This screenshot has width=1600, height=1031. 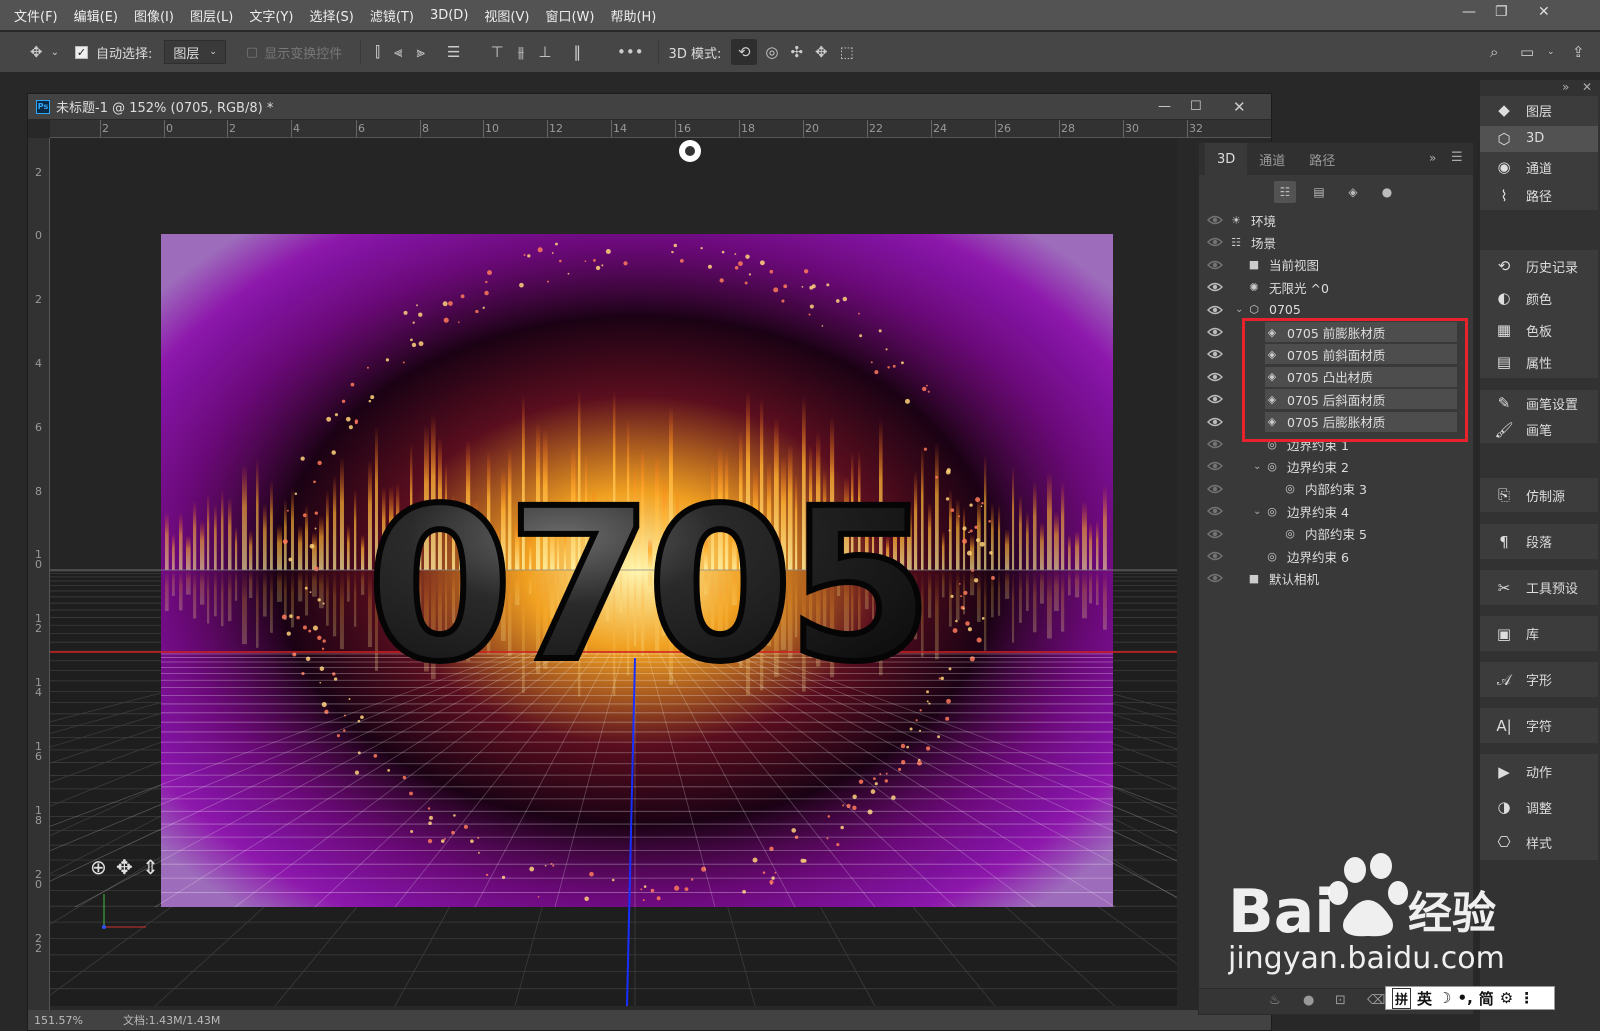 I want to click on tab-0: 3D, so click(x=1226, y=159).